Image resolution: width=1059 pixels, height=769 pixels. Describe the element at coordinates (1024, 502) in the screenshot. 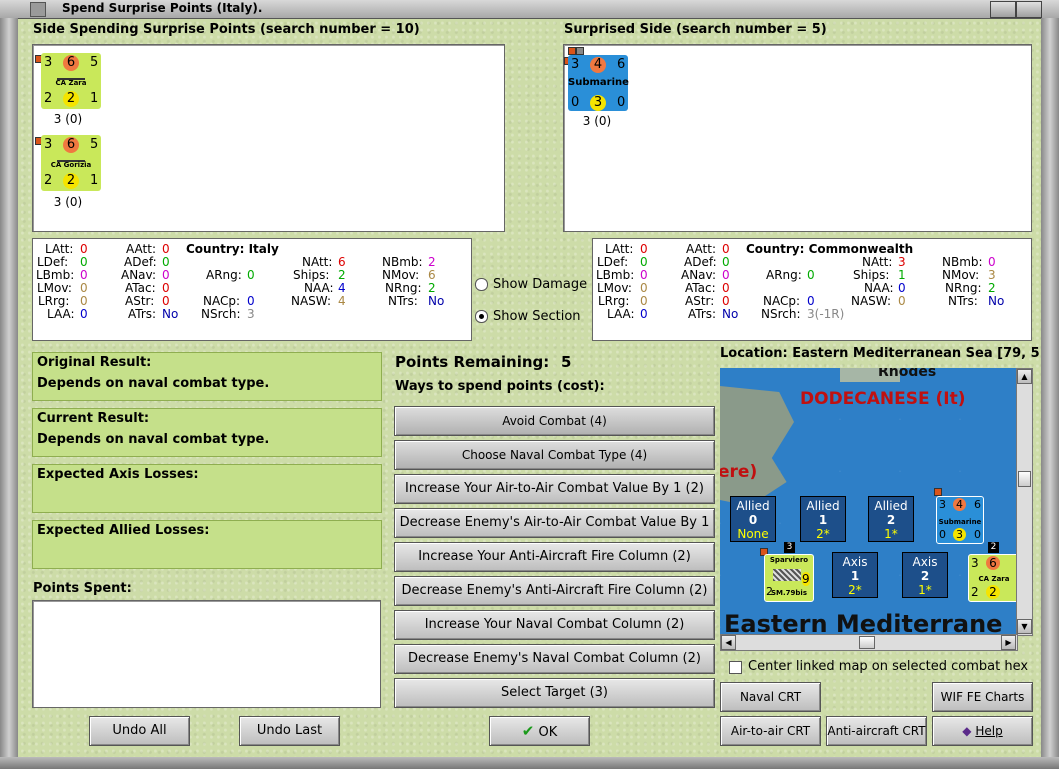

I see `map-vertical-scrollbar: ▲ ▼` at that location.